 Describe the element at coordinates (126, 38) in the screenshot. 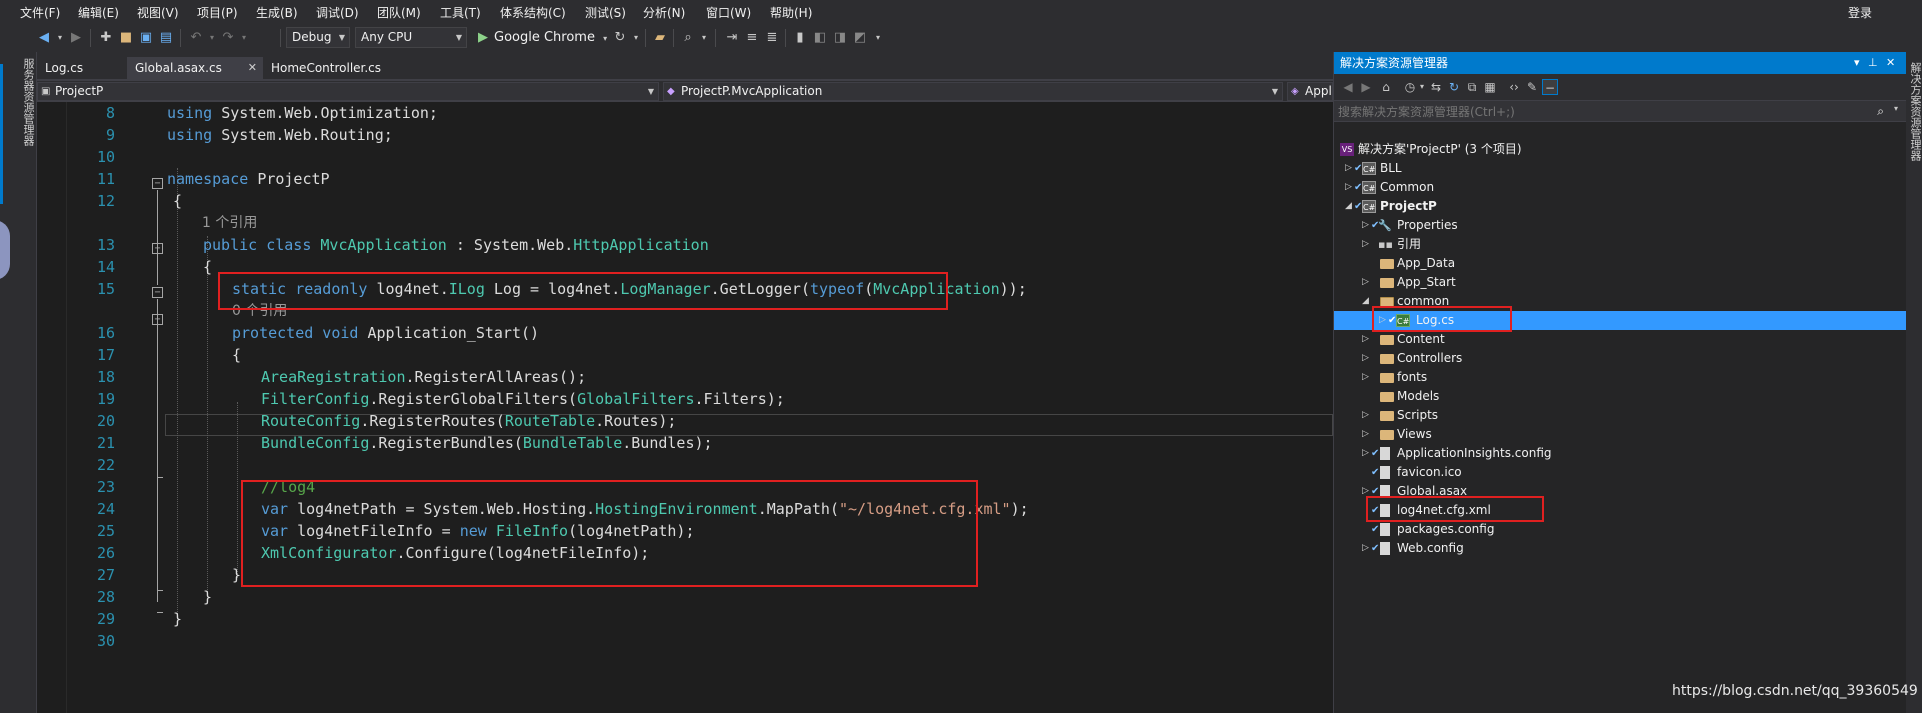

I see `open-file-icon: ■` at that location.